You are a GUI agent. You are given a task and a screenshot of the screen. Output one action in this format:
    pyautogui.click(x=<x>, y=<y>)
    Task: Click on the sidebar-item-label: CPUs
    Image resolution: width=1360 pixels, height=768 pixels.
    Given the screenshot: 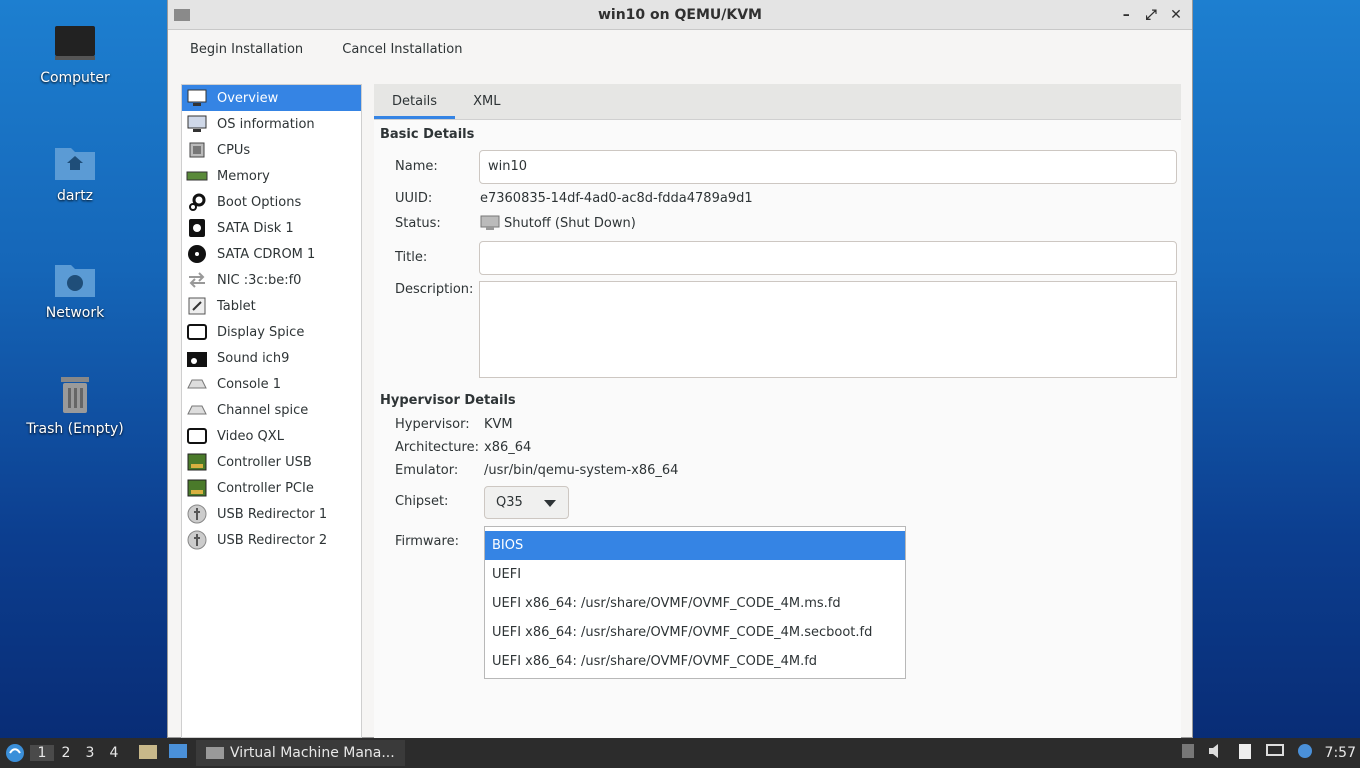 What is the action you would take?
    pyautogui.click(x=234, y=150)
    